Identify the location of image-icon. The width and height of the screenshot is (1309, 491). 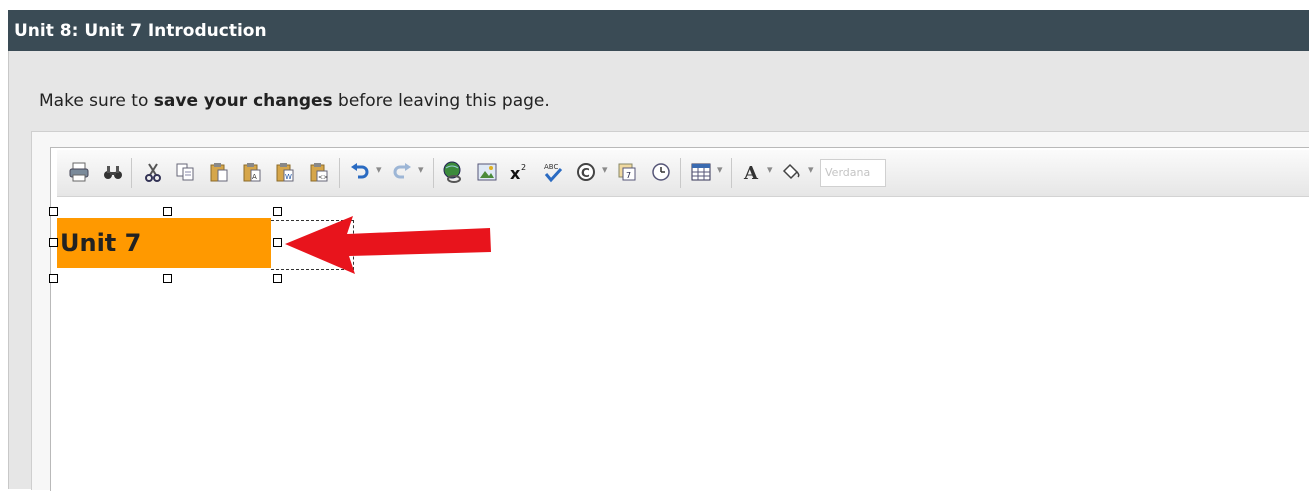
(487, 172).